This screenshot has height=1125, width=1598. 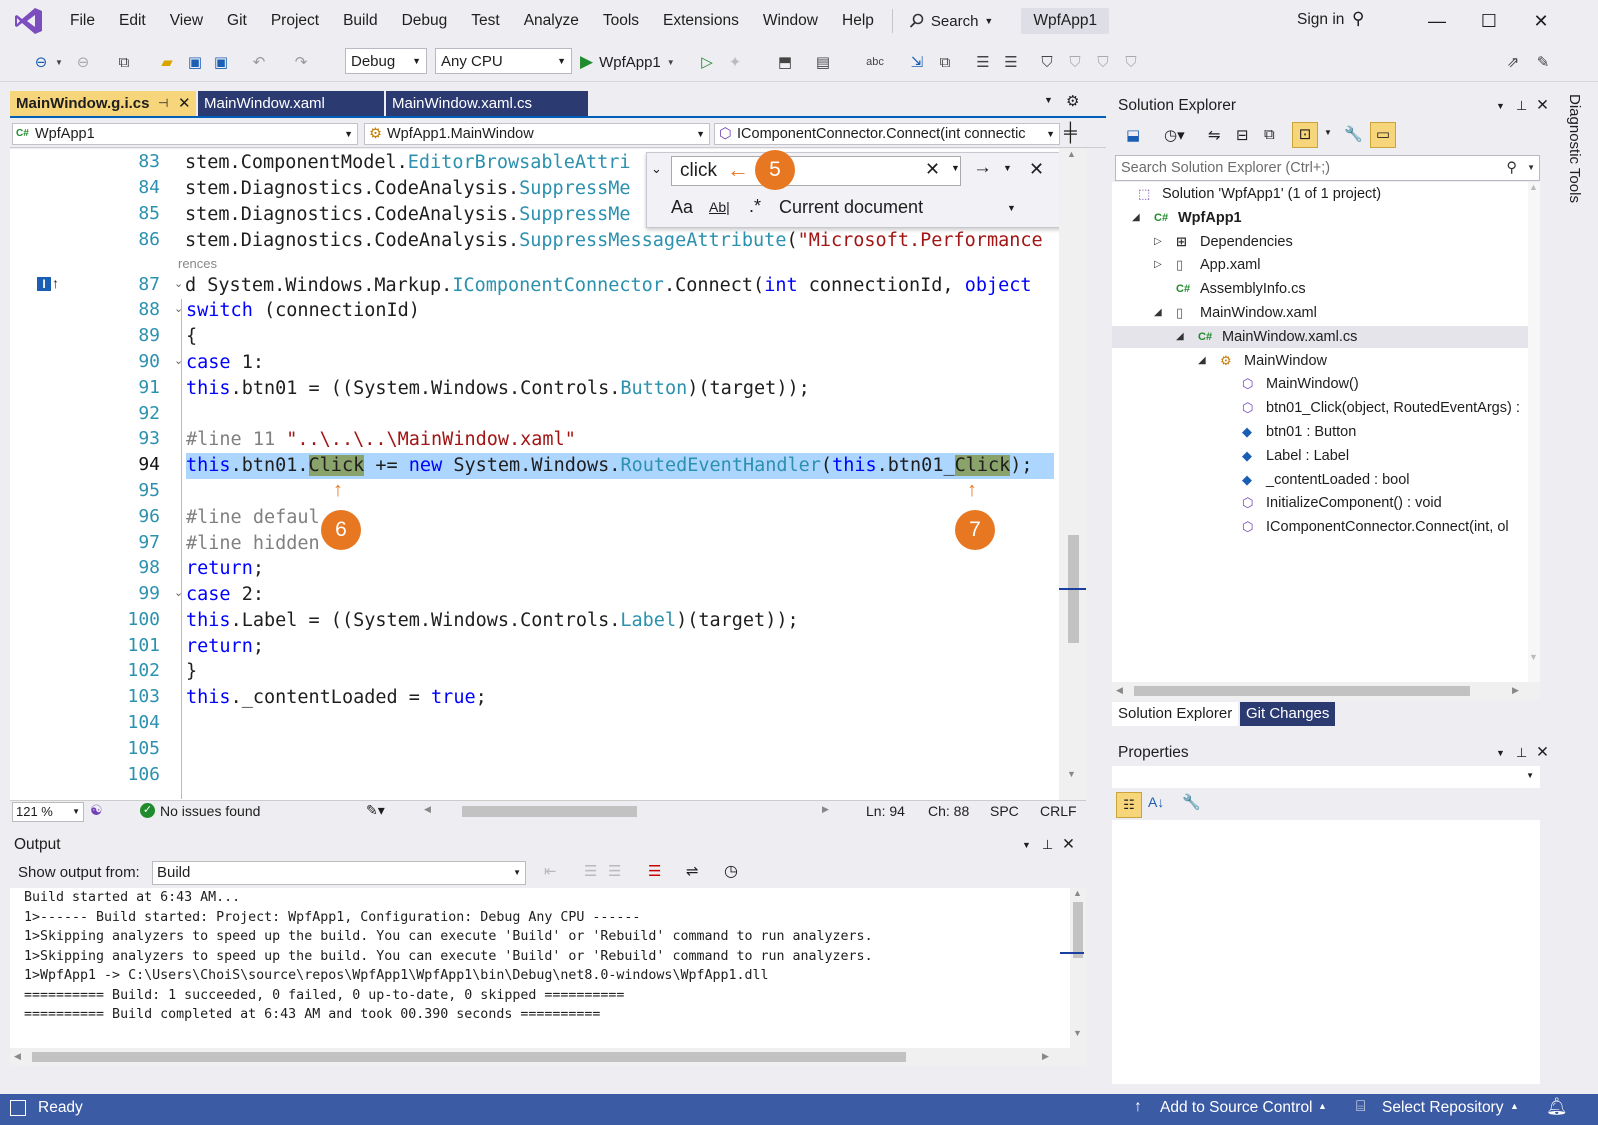 What do you see at coordinates (983, 62) in the screenshot?
I see `indent-icon: ☰` at bounding box center [983, 62].